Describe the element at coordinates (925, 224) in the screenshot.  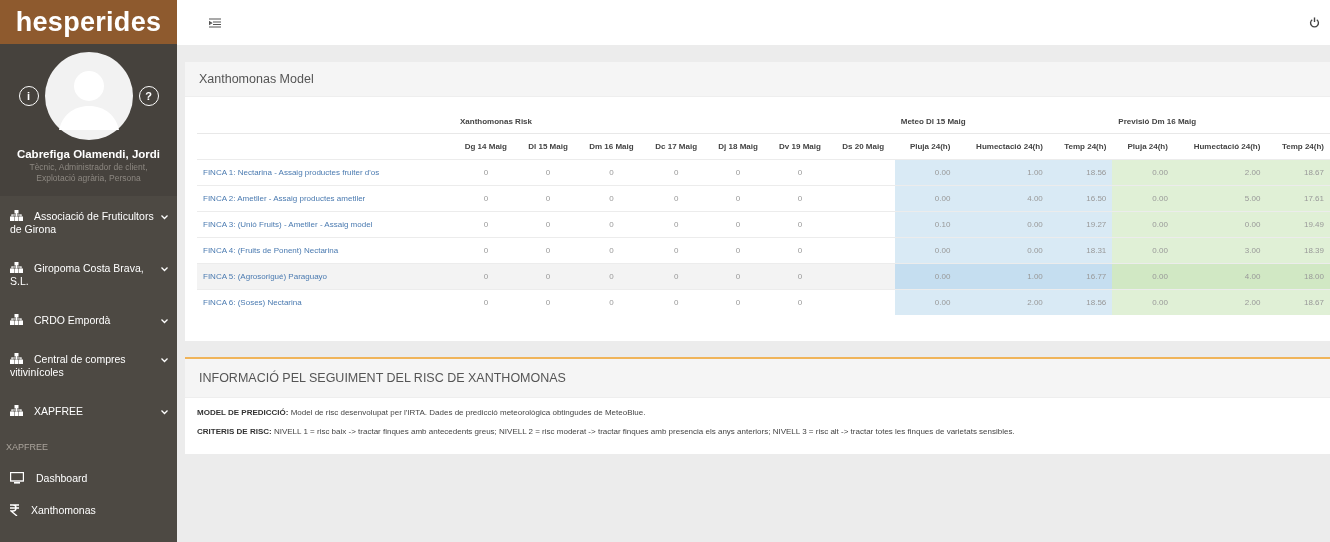
I see `table-cell: 0.10` at that location.